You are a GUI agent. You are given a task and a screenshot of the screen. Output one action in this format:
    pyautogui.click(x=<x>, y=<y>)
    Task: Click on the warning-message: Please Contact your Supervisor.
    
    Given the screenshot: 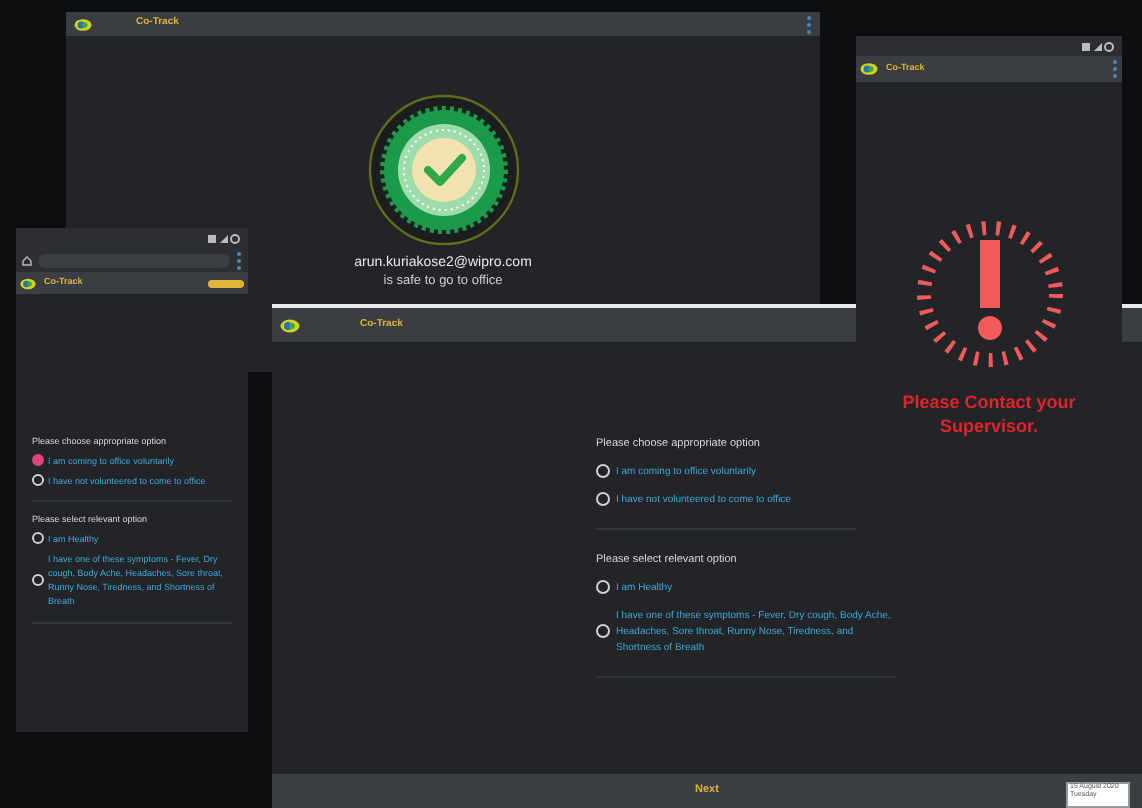 What is the action you would take?
    pyautogui.click(x=989, y=414)
    